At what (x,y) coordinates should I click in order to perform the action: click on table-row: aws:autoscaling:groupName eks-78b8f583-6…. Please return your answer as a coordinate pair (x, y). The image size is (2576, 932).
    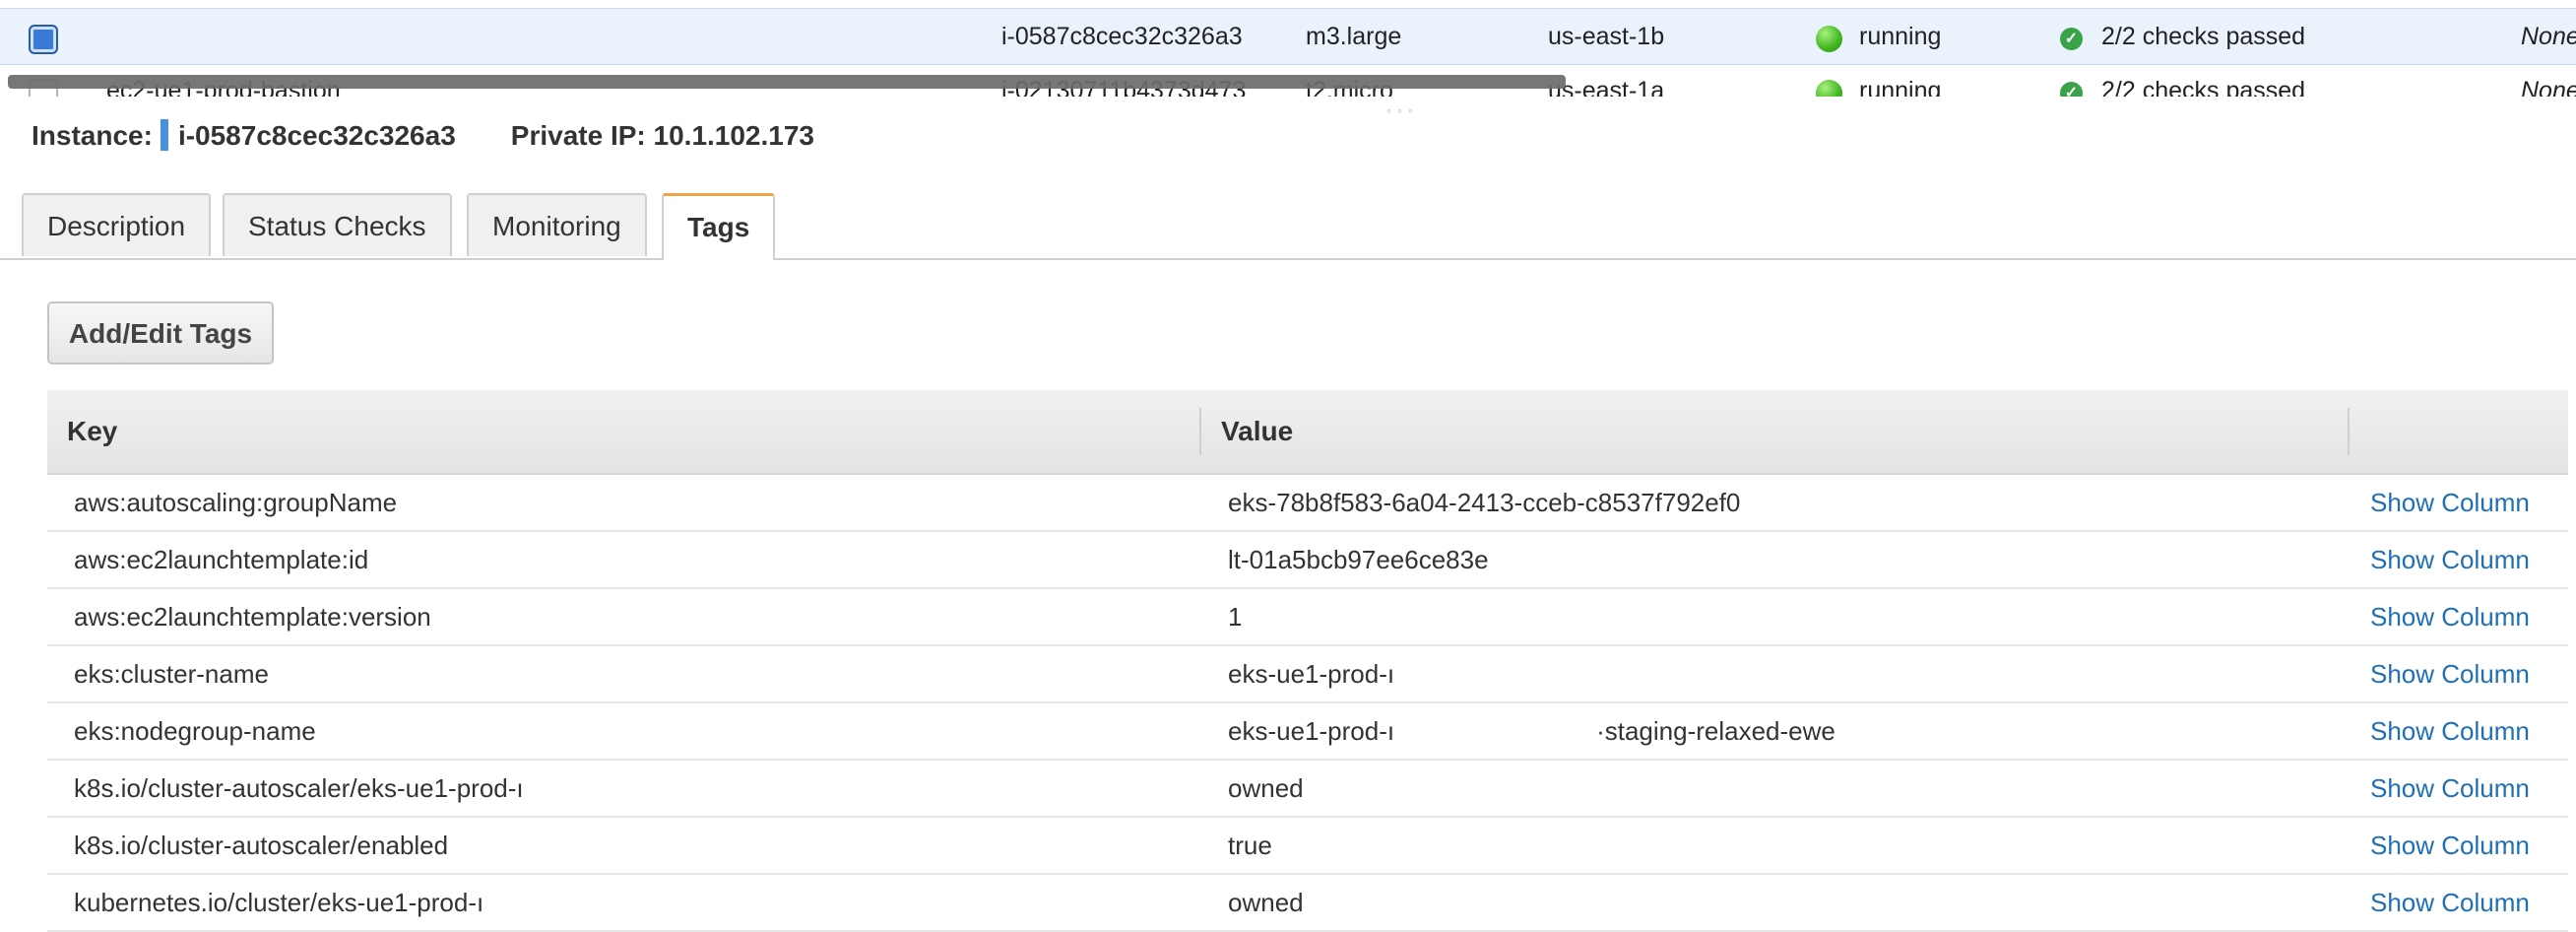
    Looking at the image, I should click on (1307, 503).